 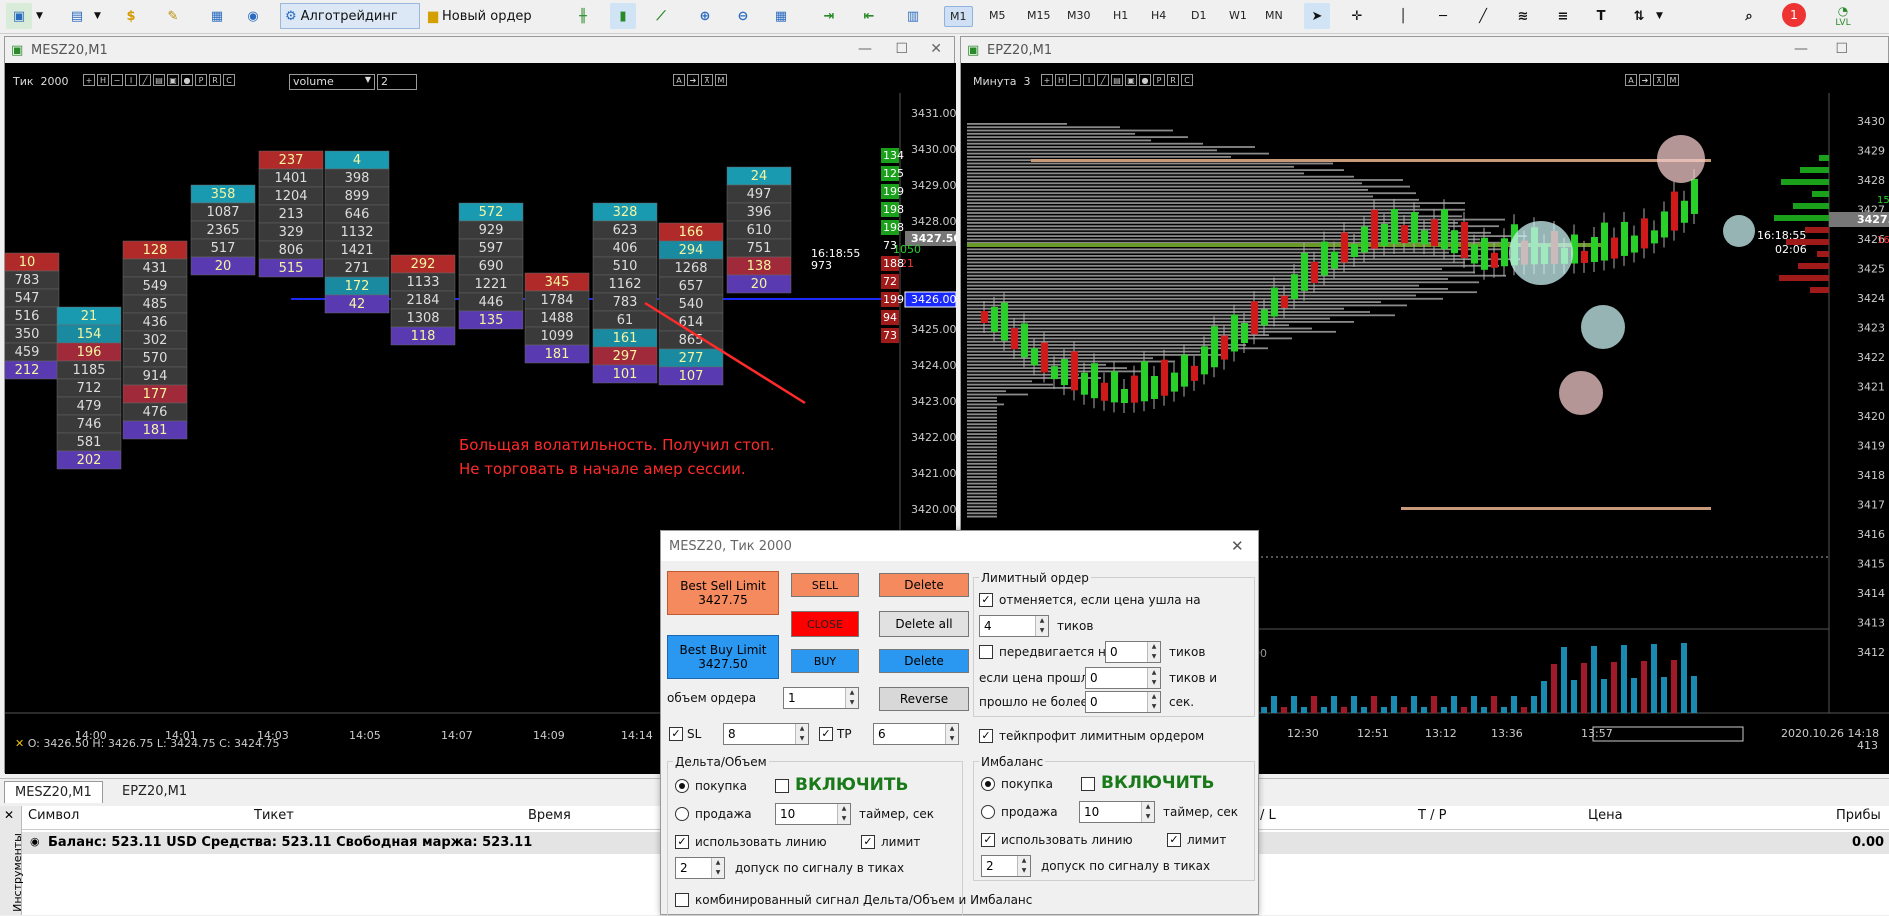 What do you see at coordinates (1198, 15) in the screenshot?
I see `tf-d1: D1` at bounding box center [1198, 15].